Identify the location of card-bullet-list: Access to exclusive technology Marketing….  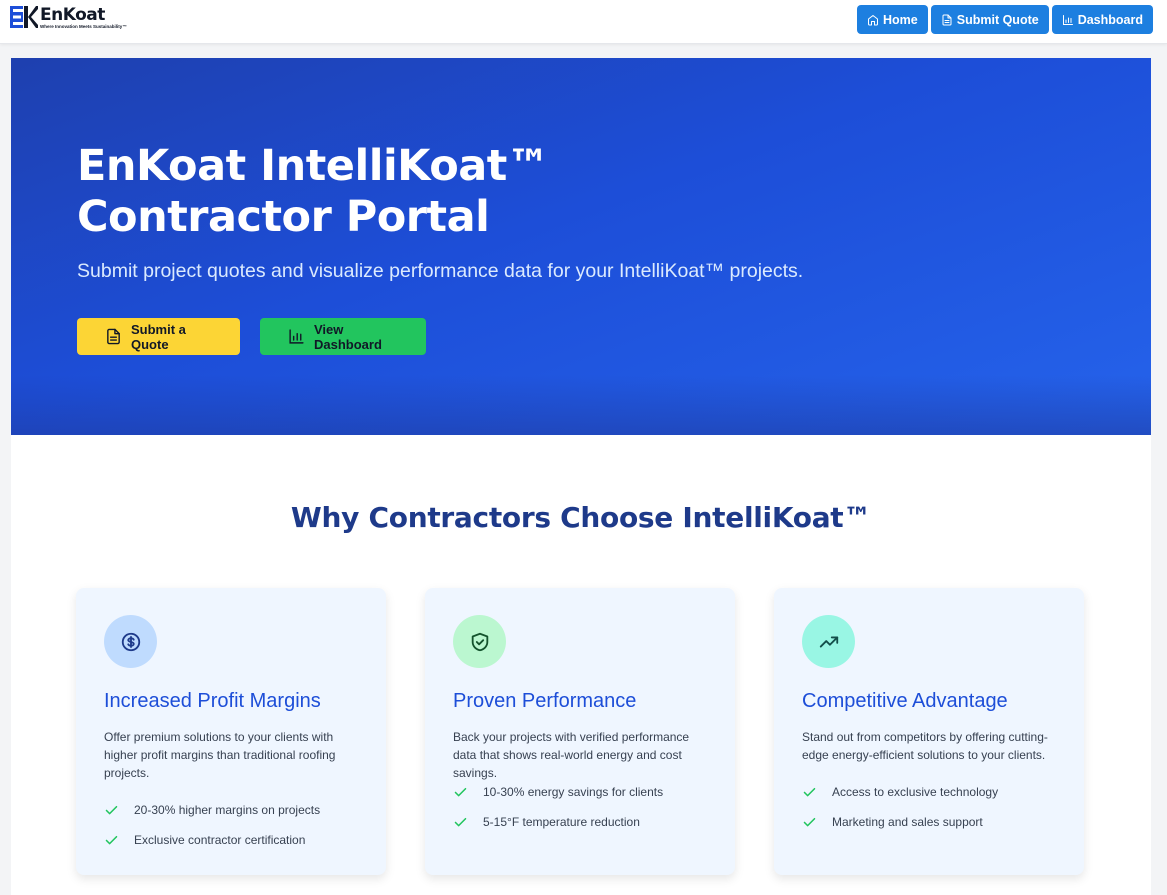
(937, 807).